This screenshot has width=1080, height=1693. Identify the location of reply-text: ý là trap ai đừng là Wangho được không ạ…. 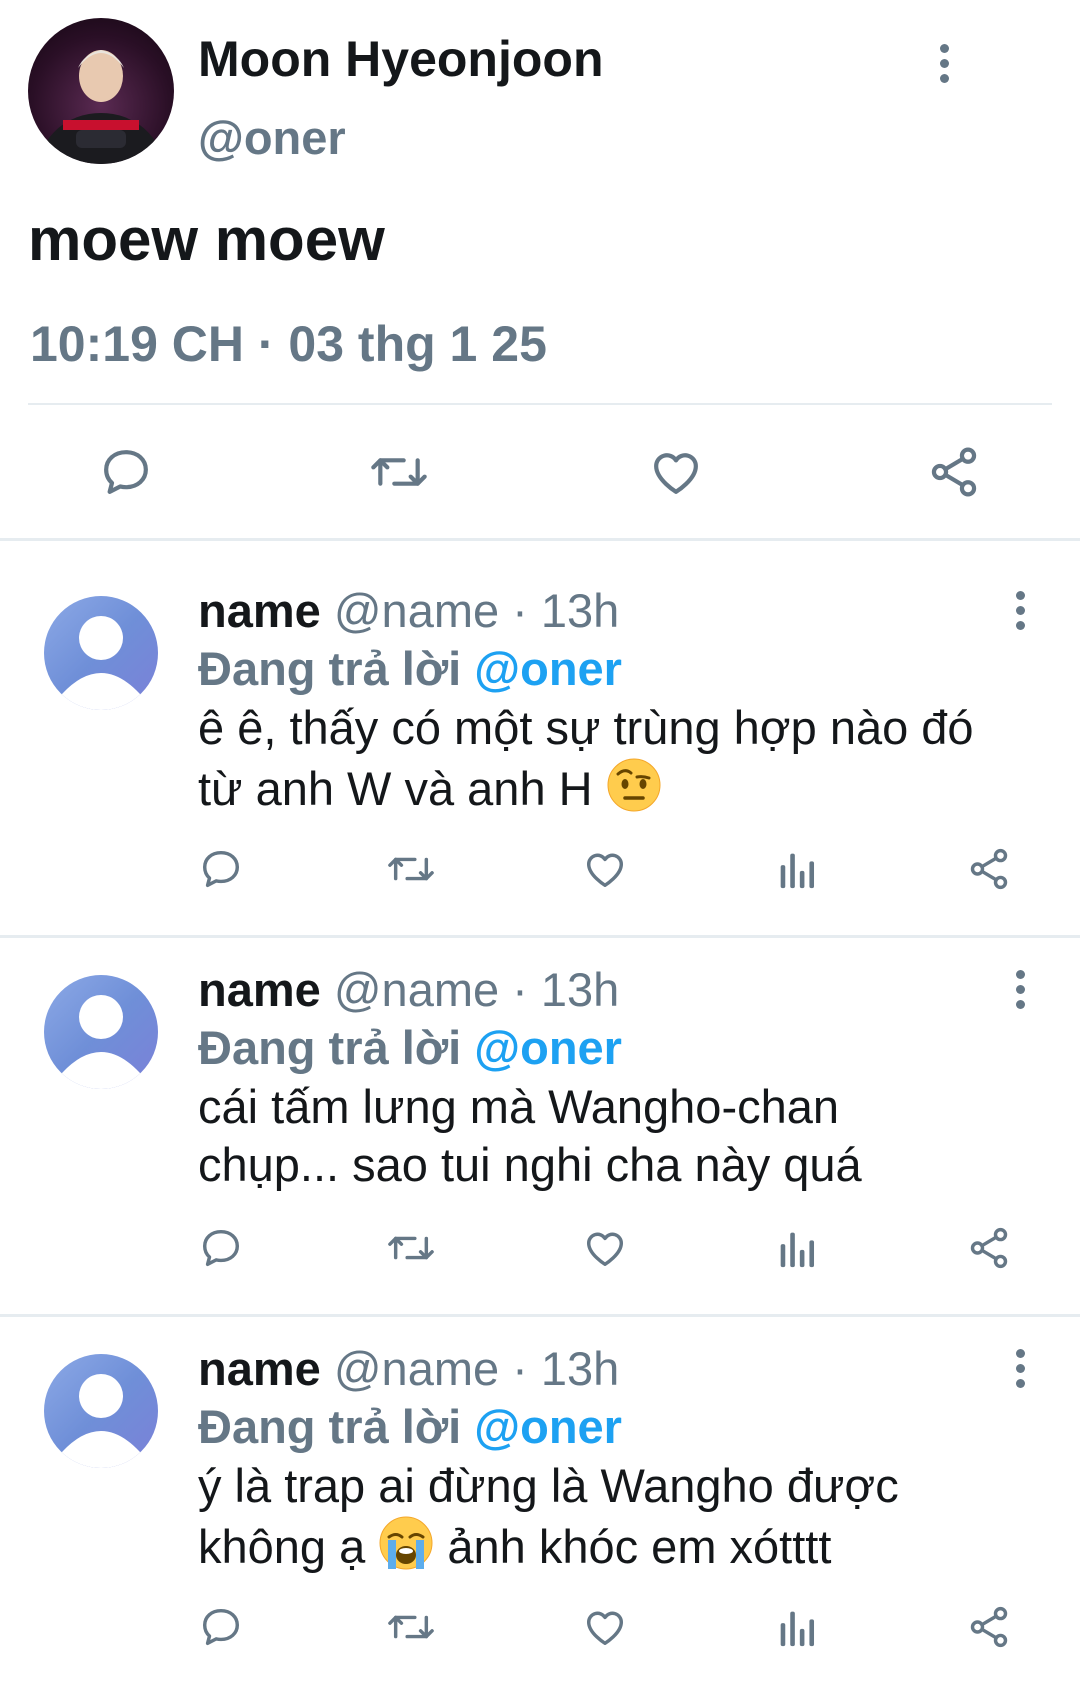
(623, 1516).